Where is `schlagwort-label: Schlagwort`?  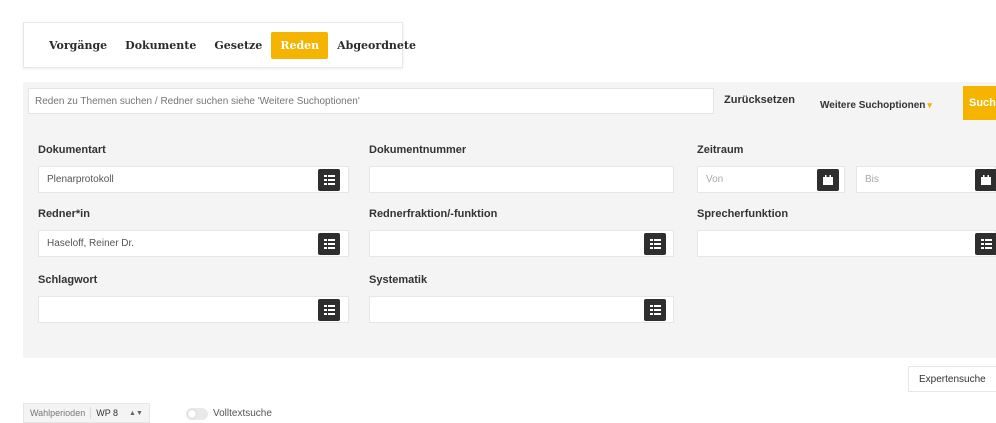 schlagwort-label: Schlagwort is located at coordinates (68, 280).